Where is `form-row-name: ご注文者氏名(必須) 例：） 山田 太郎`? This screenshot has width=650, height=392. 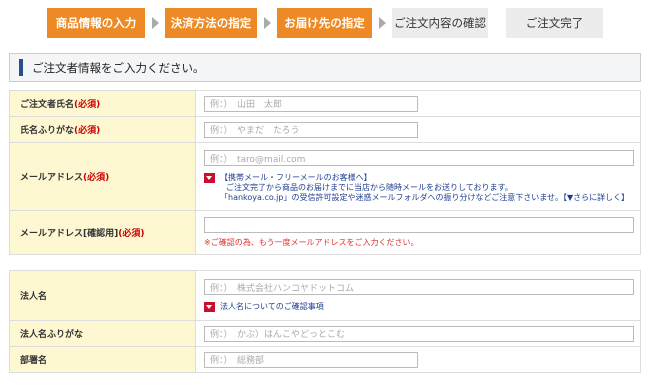
form-row-name: ご注文者氏名(必須) 例：） 山田 太郎 is located at coordinates (325, 103).